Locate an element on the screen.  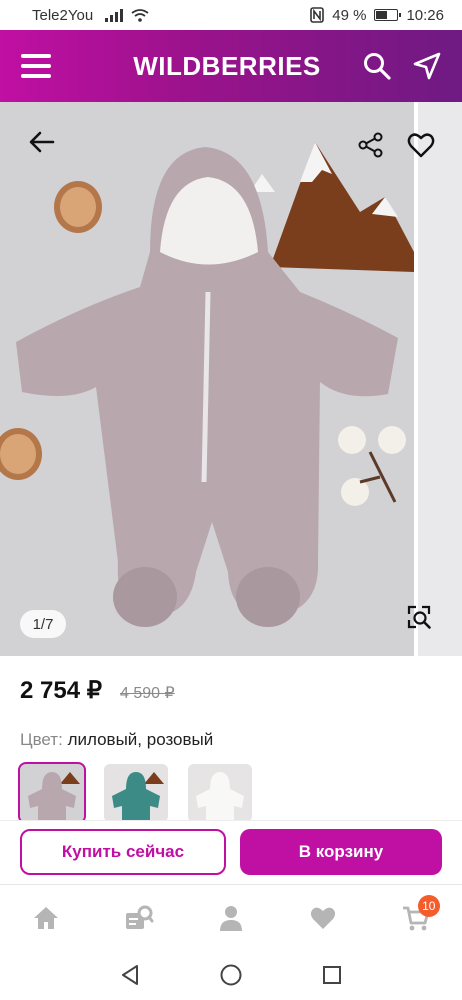
nav-home is located at coordinates (46, 918).